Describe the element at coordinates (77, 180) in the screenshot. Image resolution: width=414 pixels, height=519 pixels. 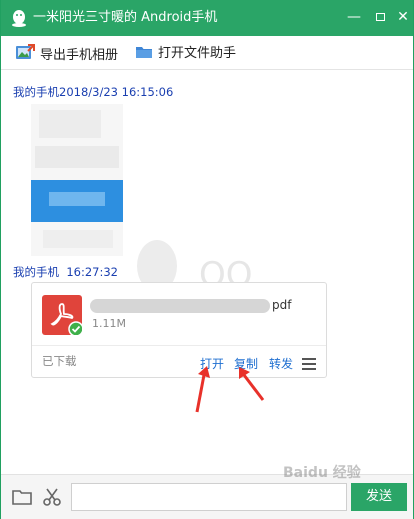
I see `image-message` at that location.